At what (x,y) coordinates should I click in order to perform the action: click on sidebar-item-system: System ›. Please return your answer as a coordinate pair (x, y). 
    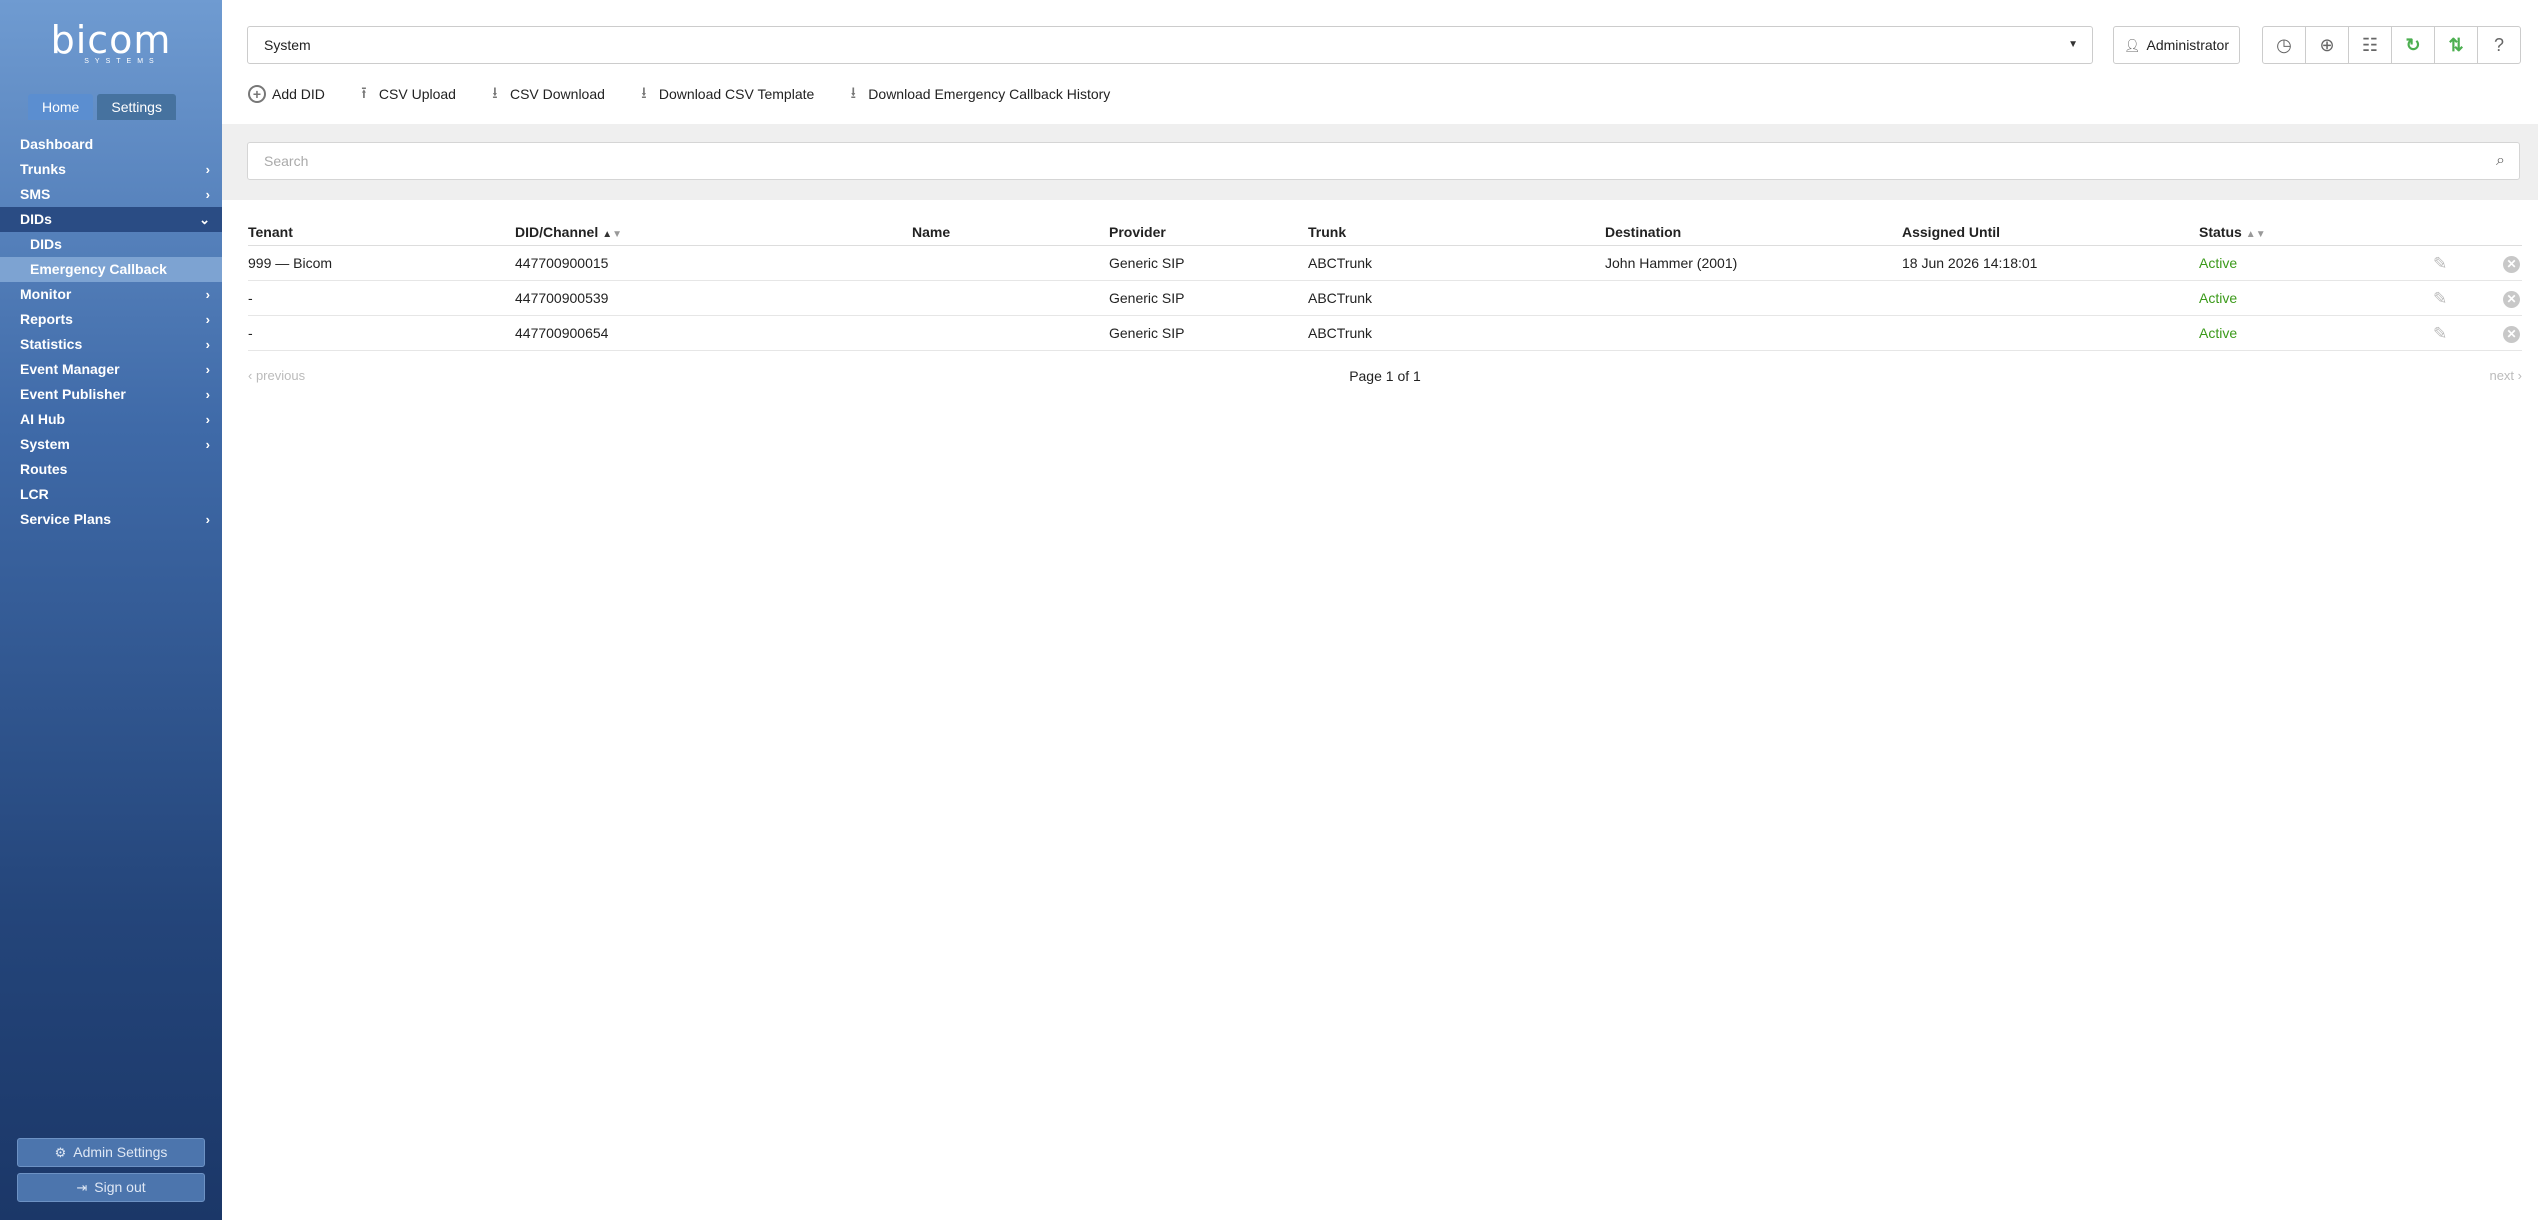
    Looking at the image, I should click on (111, 444).